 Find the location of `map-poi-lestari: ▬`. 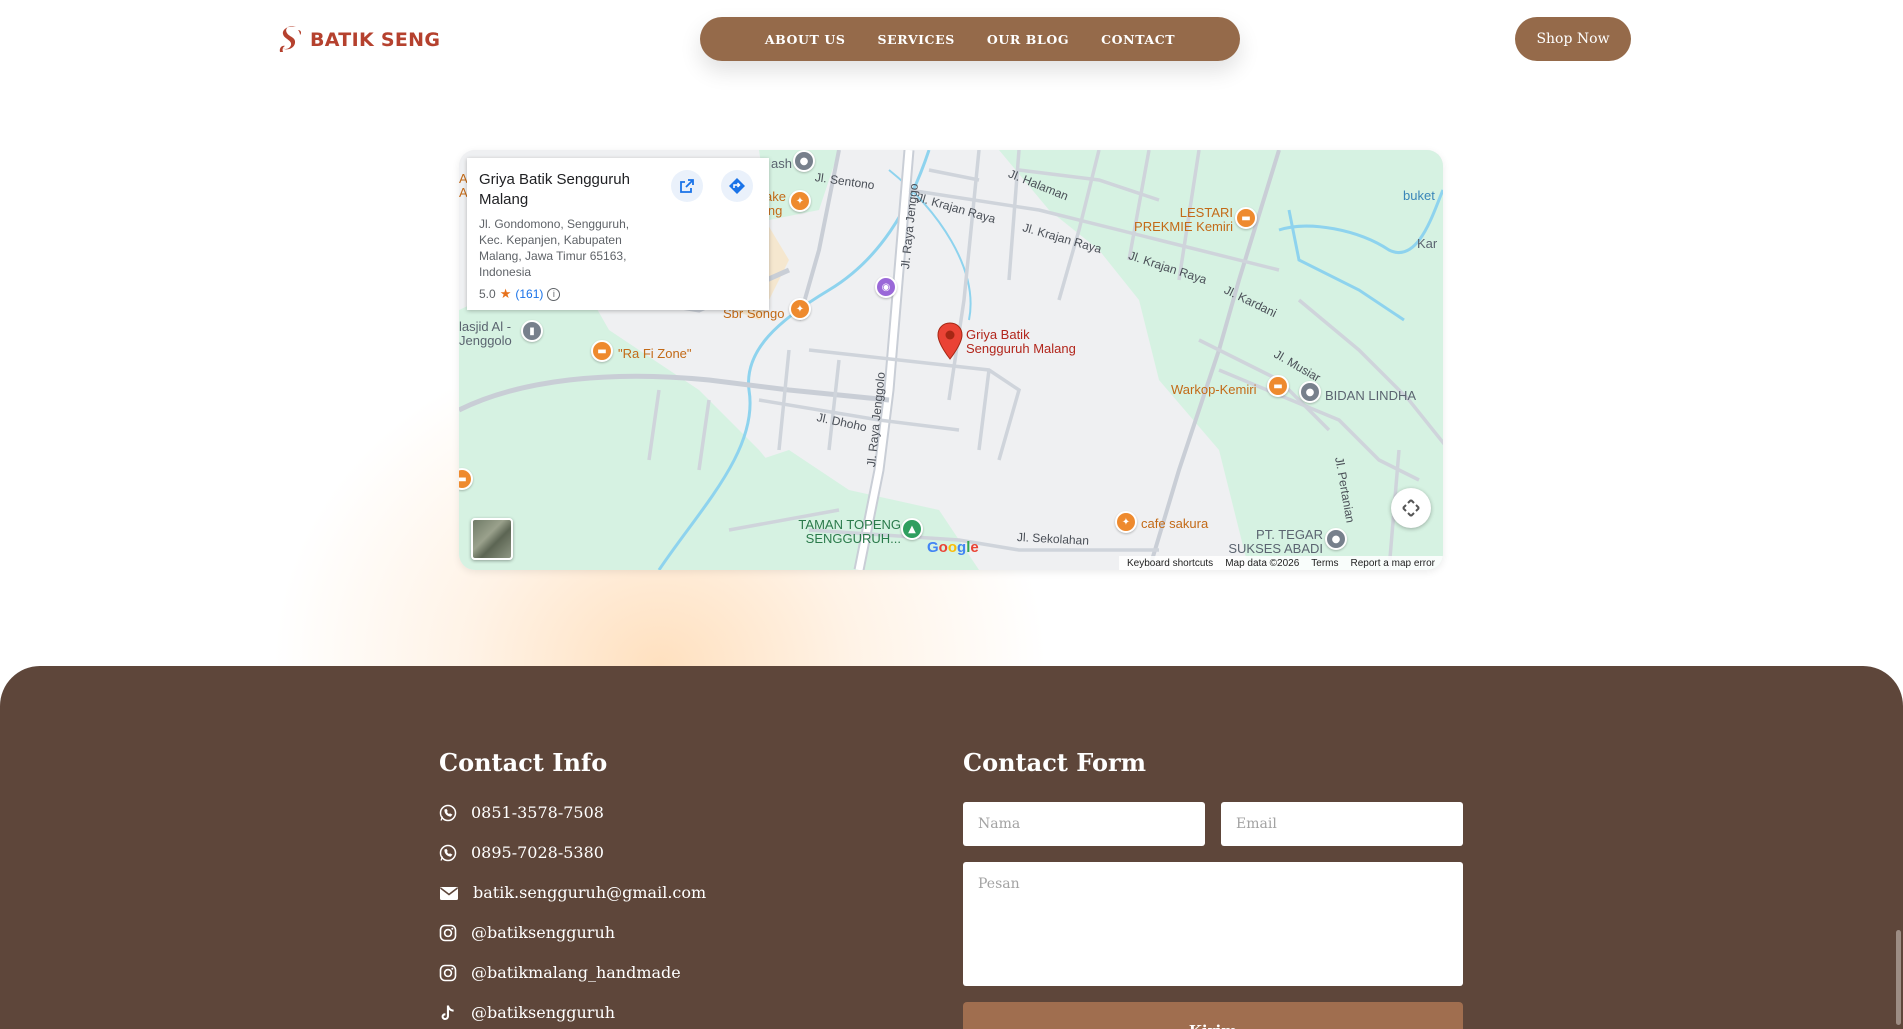

map-poi-lestari: ▬ is located at coordinates (1246, 218).